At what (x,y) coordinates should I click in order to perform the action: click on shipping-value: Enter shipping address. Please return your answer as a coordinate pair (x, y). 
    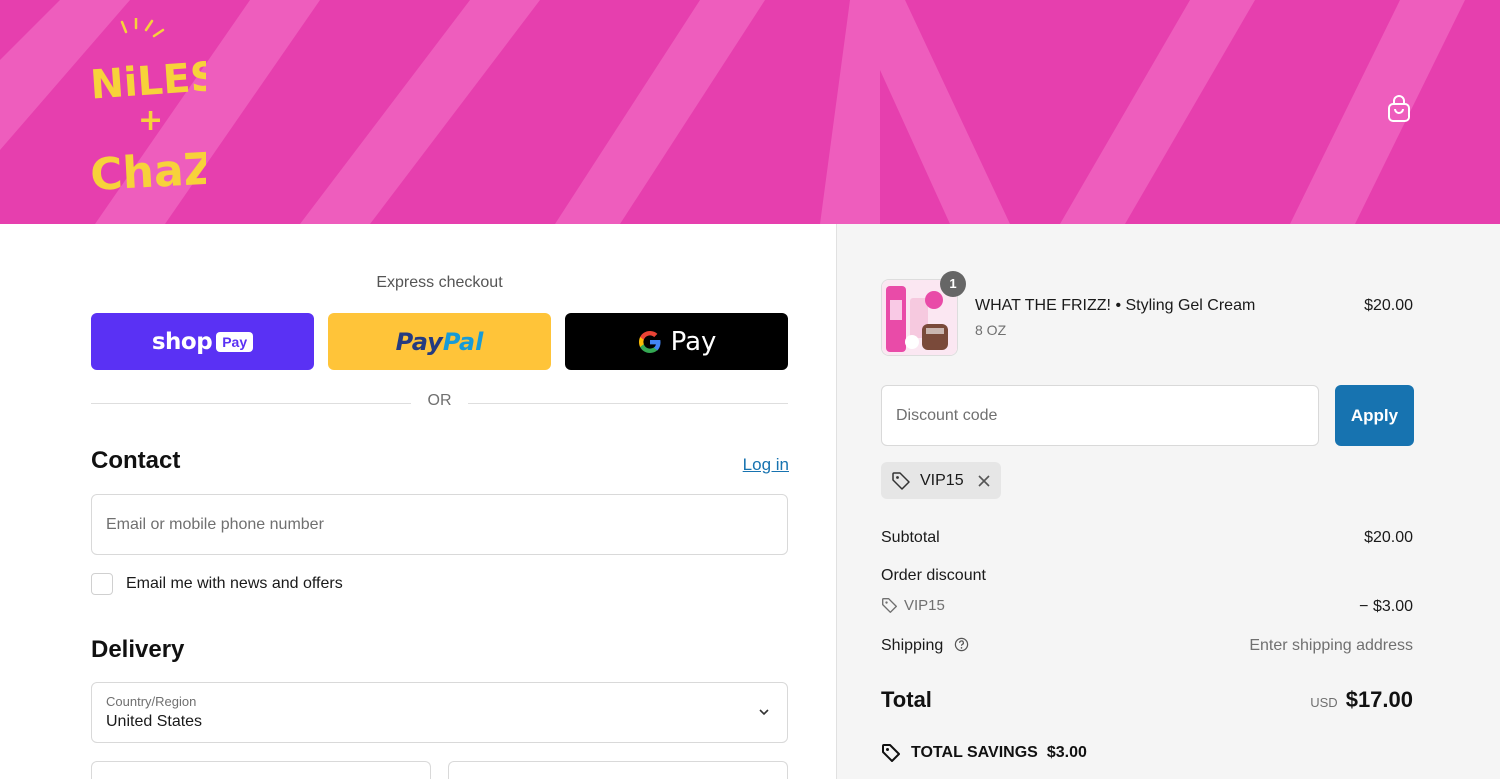
    Looking at the image, I should click on (1331, 645).